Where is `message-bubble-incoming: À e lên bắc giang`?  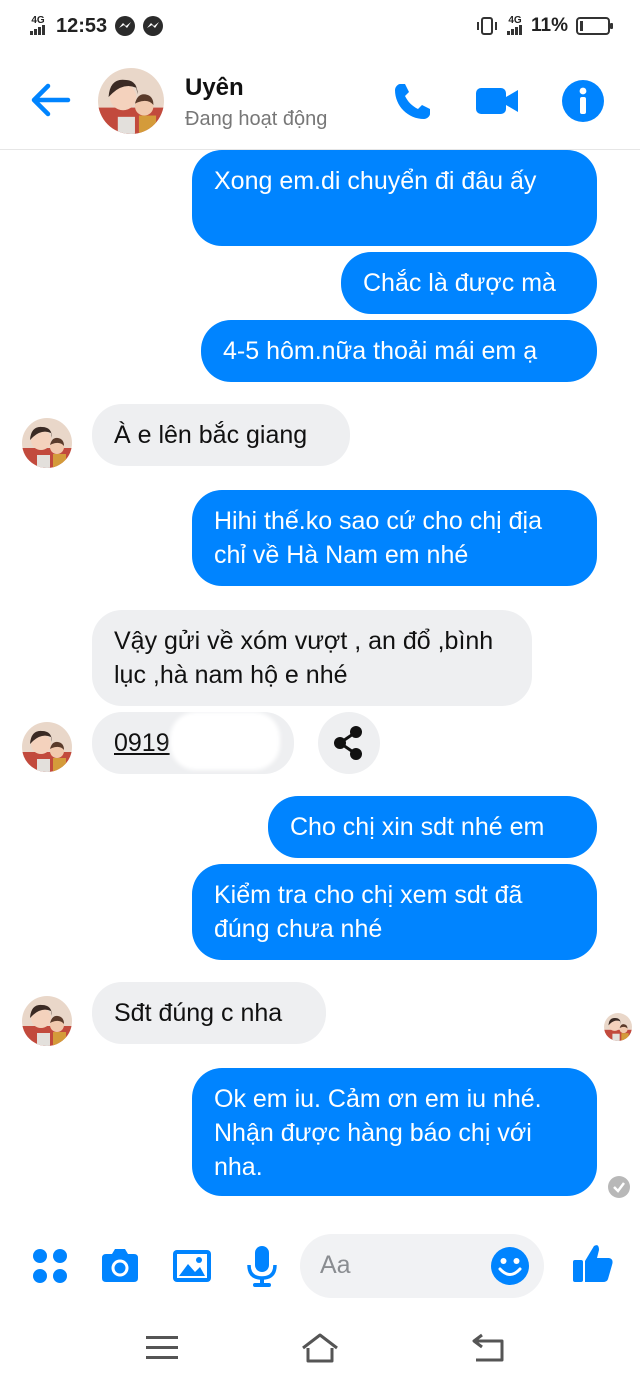
message-bubble-incoming: À e lên bắc giang is located at coordinates (221, 435).